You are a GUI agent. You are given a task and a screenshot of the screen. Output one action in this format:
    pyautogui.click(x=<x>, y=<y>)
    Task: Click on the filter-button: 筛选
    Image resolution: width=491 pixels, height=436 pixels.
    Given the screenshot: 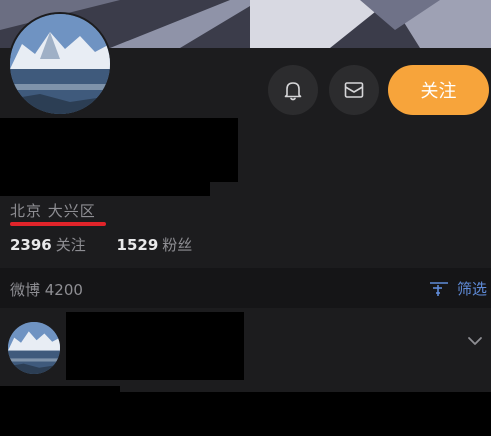 What is the action you would take?
    pyautogui.click(x=458, y=288)
    